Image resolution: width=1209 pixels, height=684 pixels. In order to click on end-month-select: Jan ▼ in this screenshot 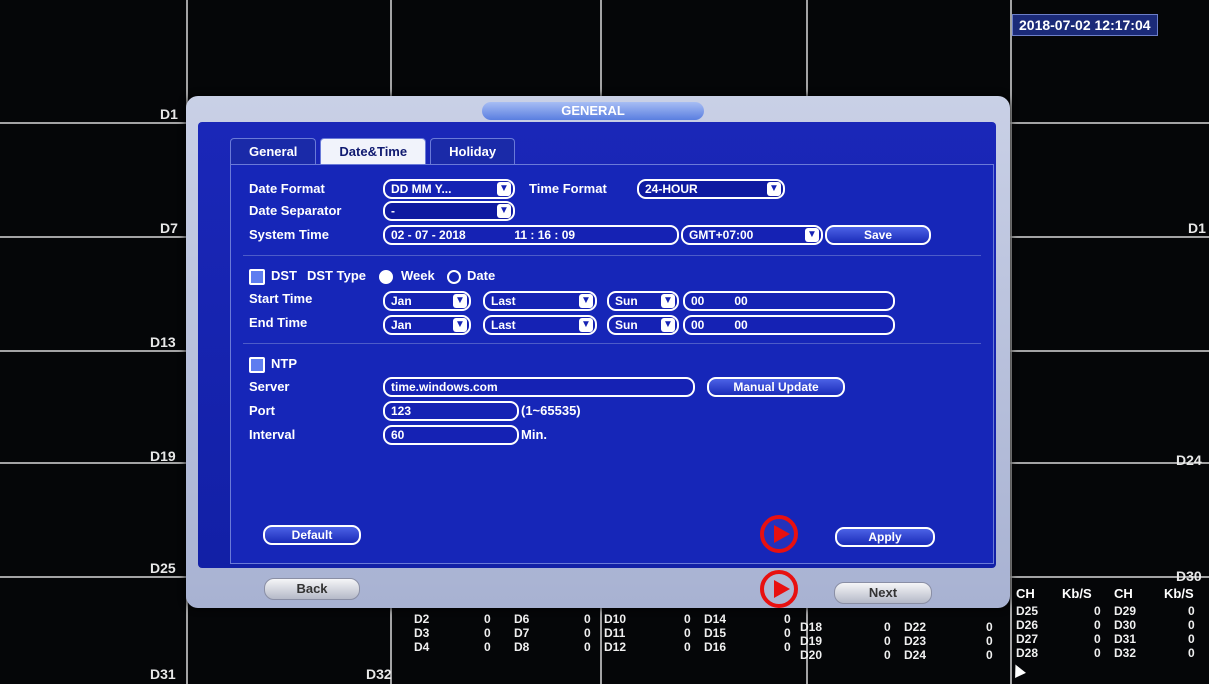, I will do `click(427, 325)`.